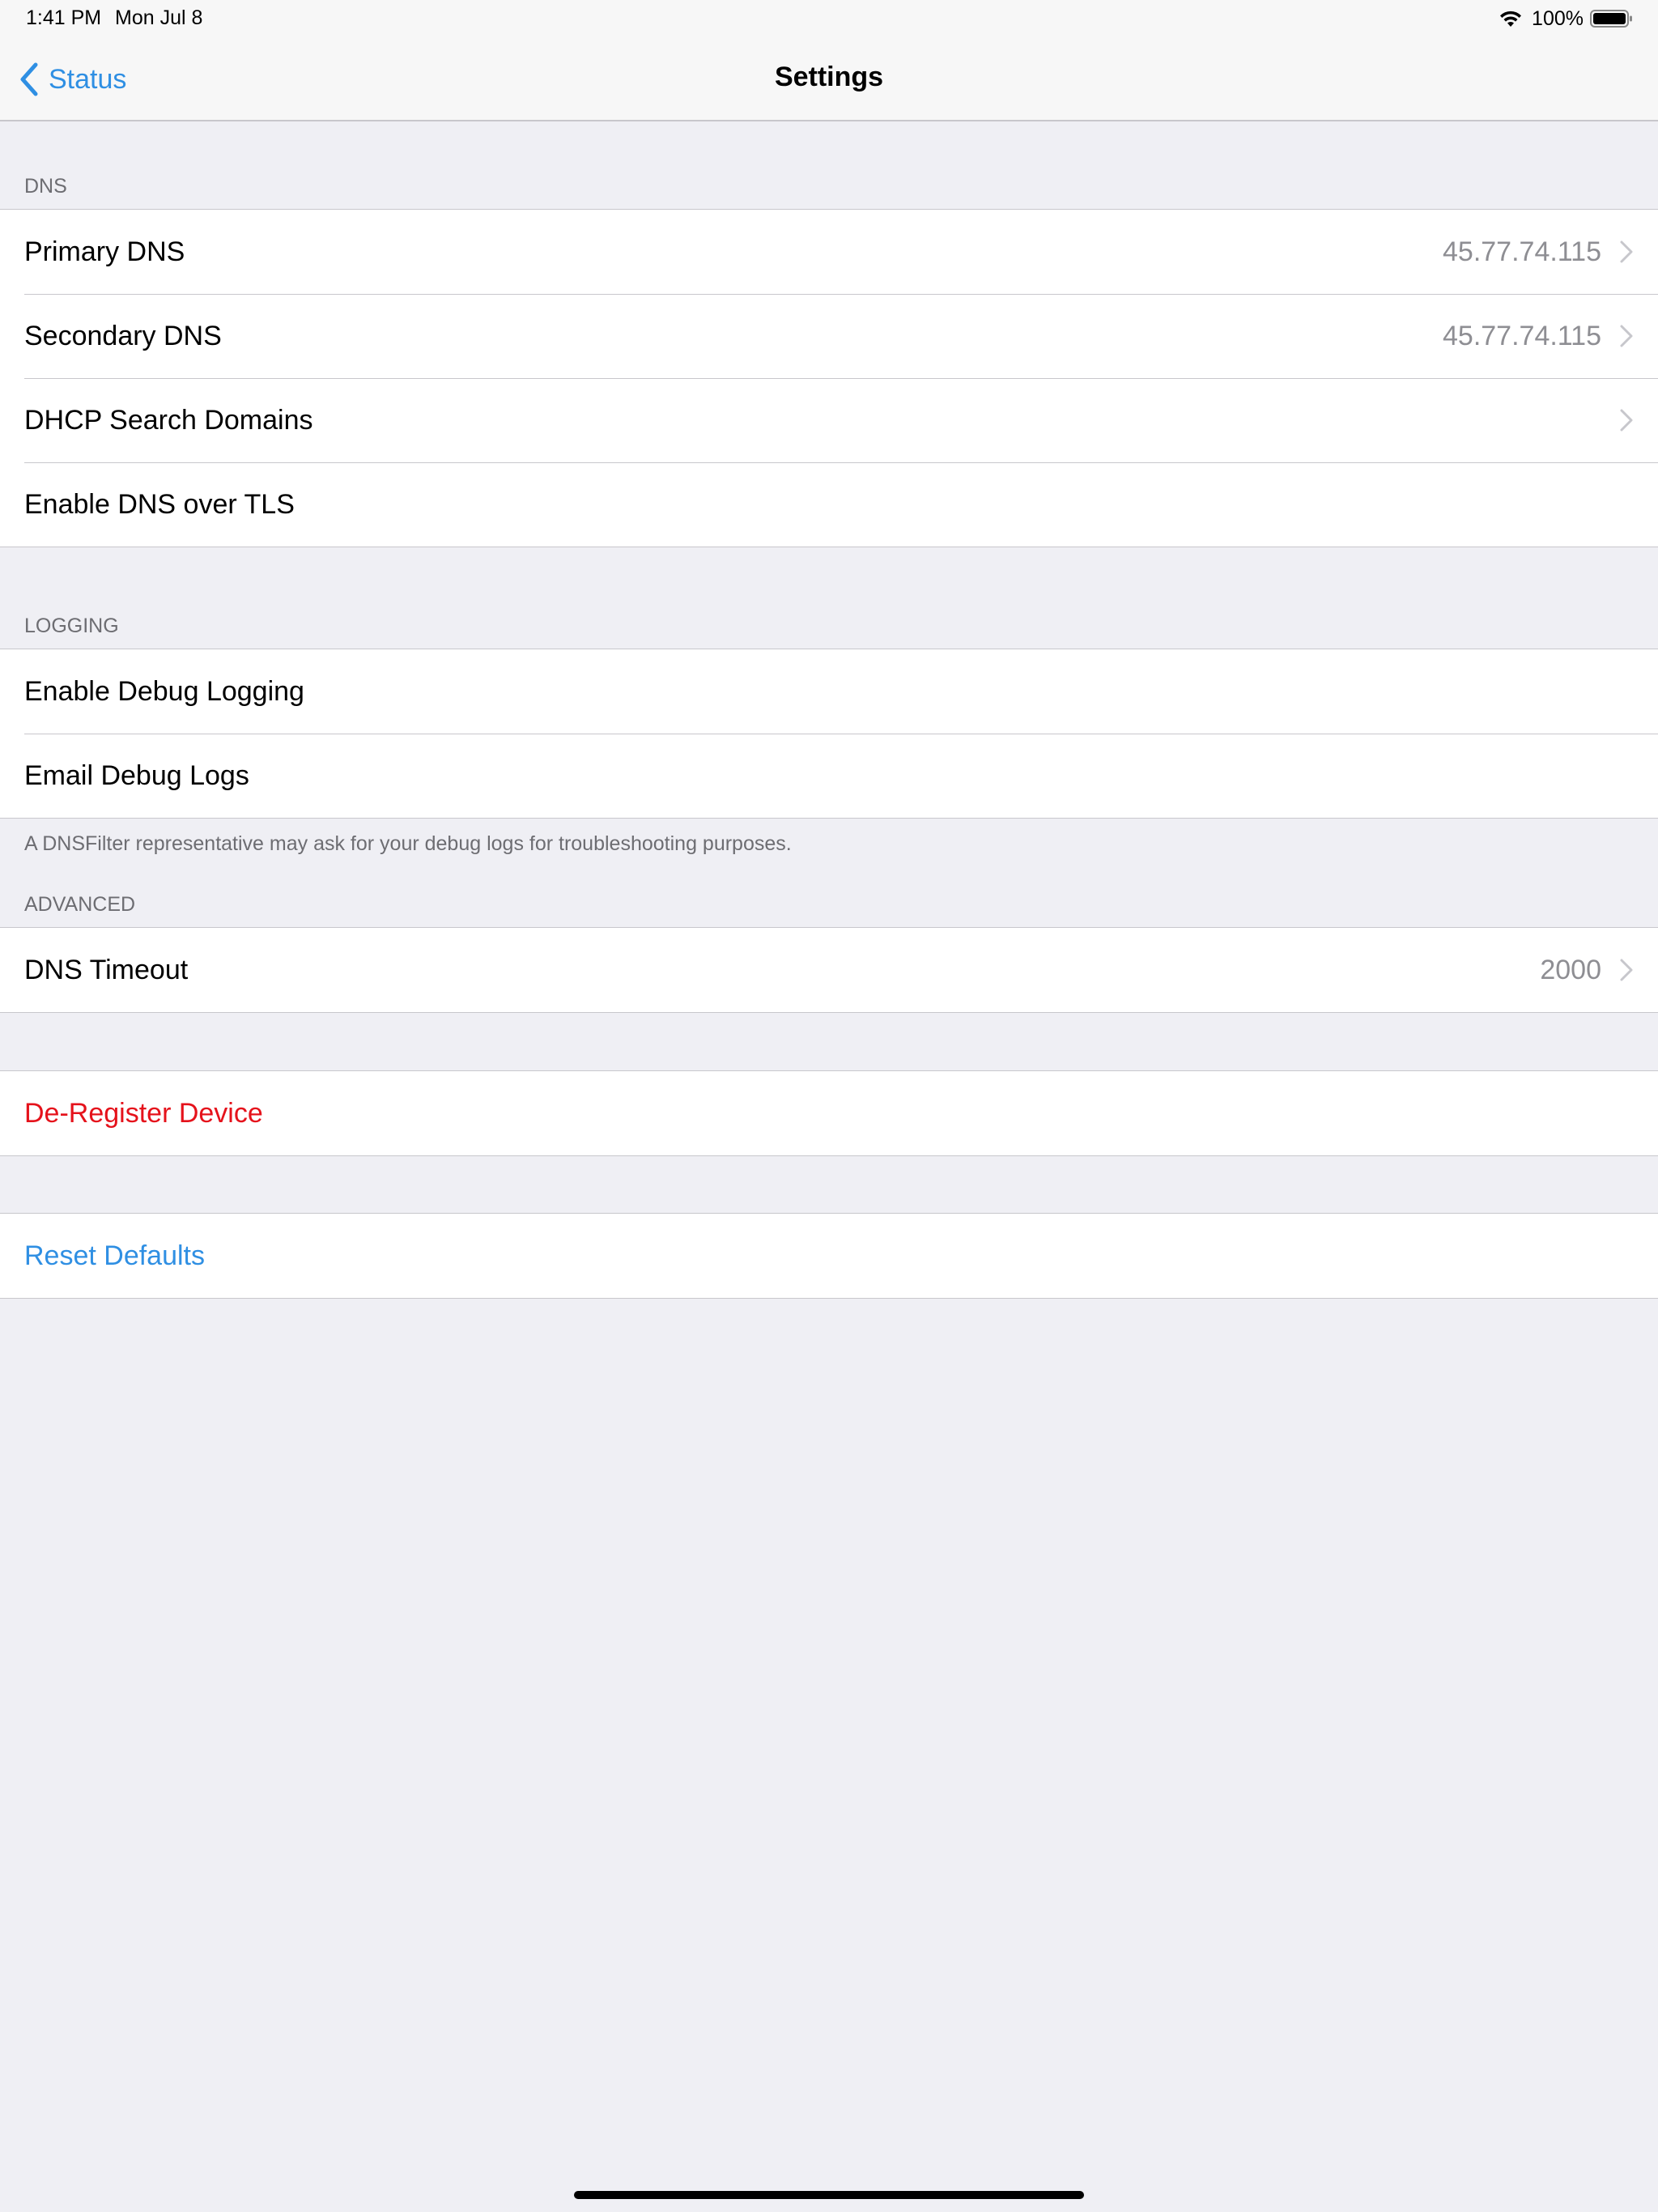 The image size is (1658, 2212). I want to click on reset-group: Reset Defaults, so click(829, 1256).